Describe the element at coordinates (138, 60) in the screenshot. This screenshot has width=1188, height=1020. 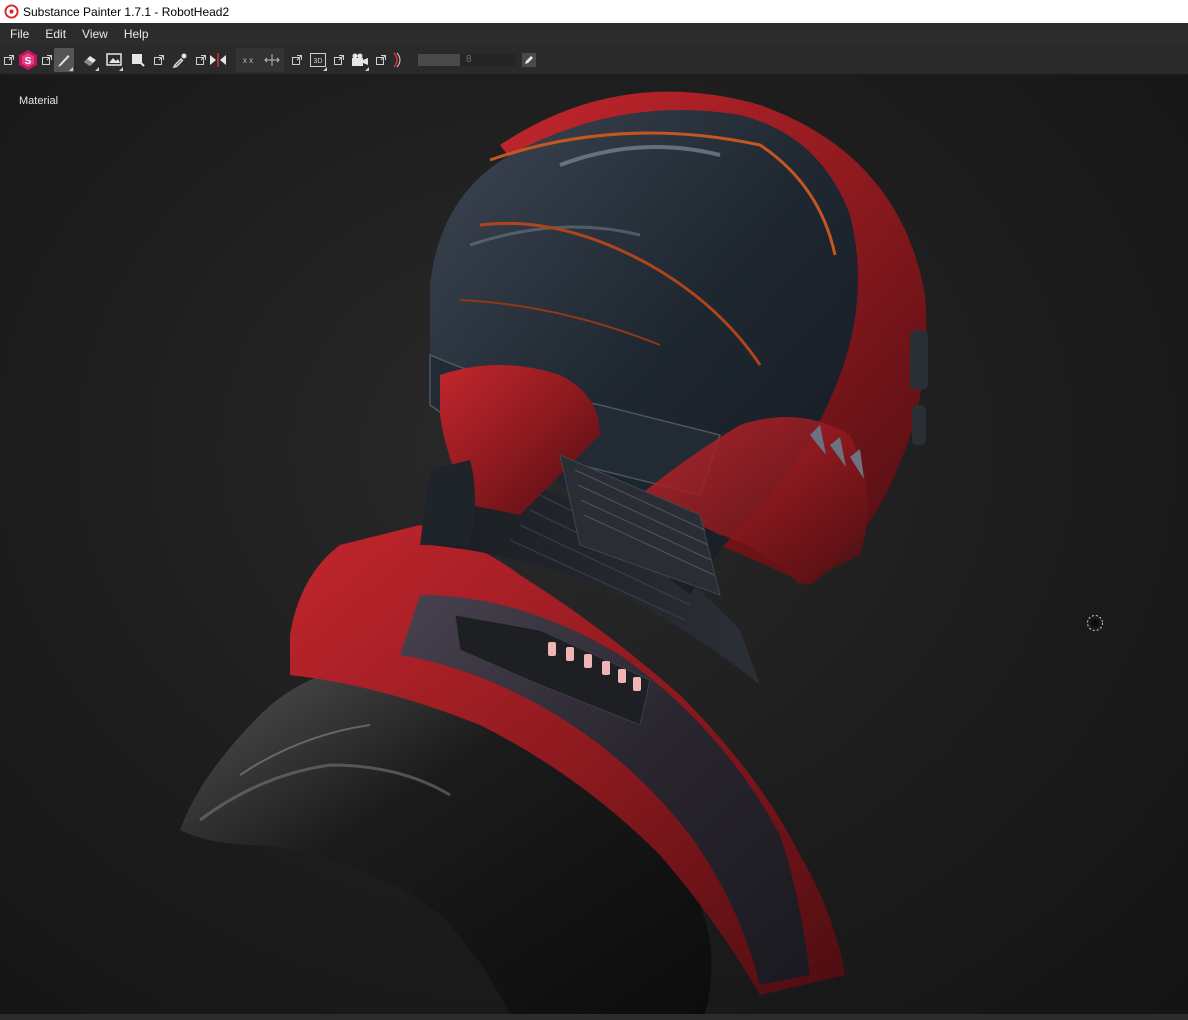
I see `polygon-fill-icon` at that location.